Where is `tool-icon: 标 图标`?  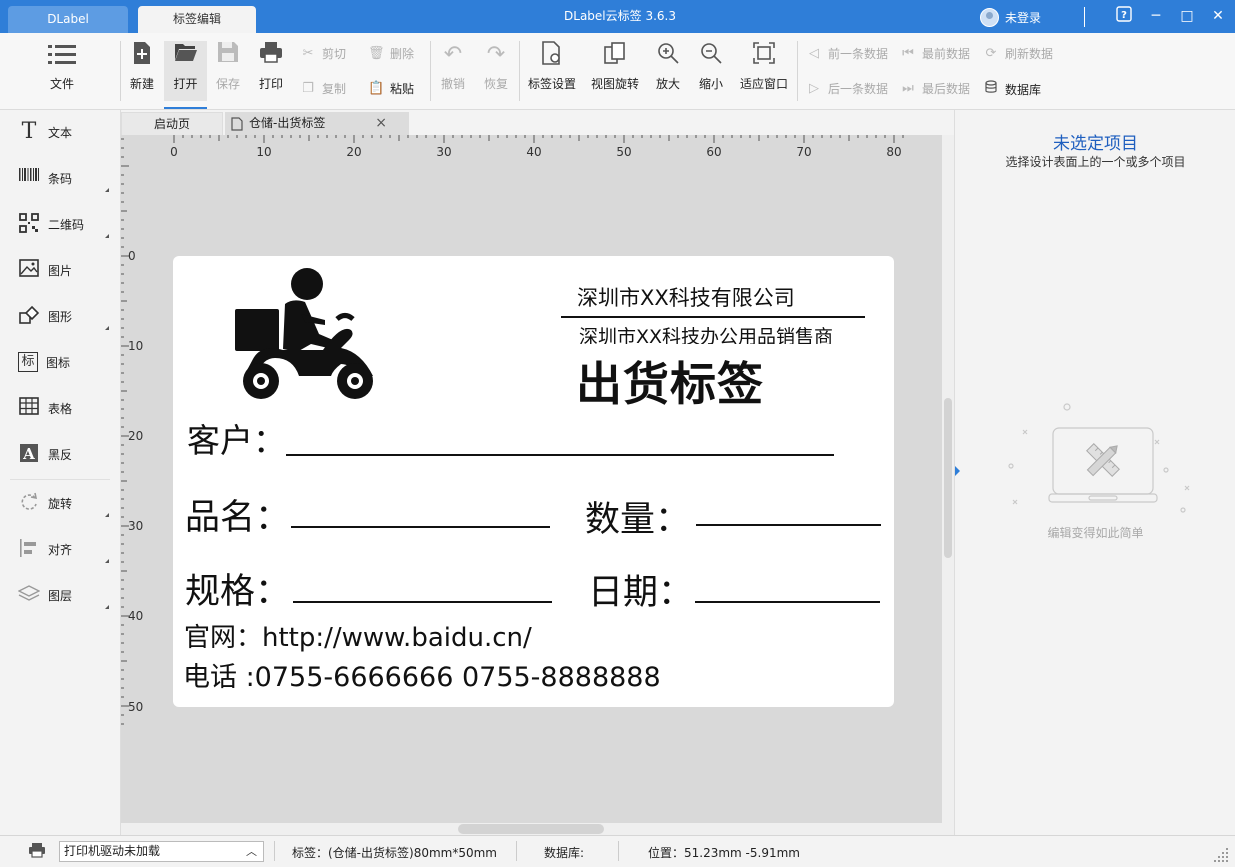 tool-icon: 标 图标 is located at coordinates (60, 362).